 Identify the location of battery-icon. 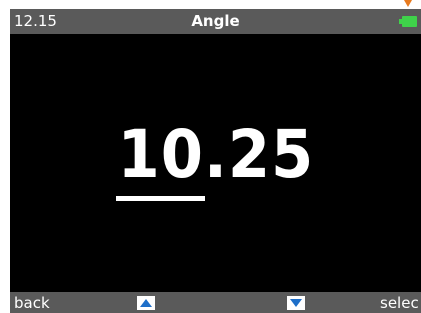
(408, 21).